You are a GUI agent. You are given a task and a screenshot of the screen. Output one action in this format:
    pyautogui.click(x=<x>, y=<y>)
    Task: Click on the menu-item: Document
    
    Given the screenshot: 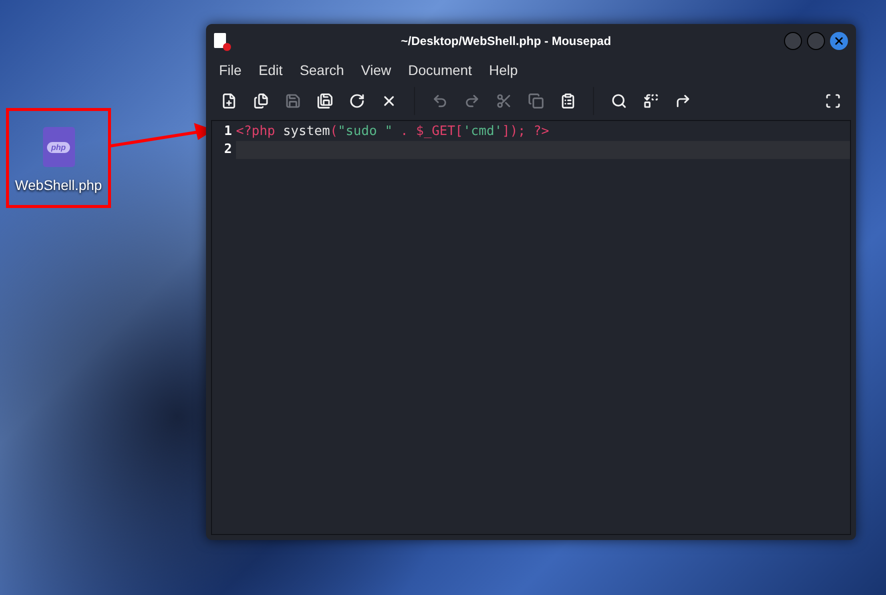 What is the action you would take?
    pyautogui.click(x=440, y=70)
    